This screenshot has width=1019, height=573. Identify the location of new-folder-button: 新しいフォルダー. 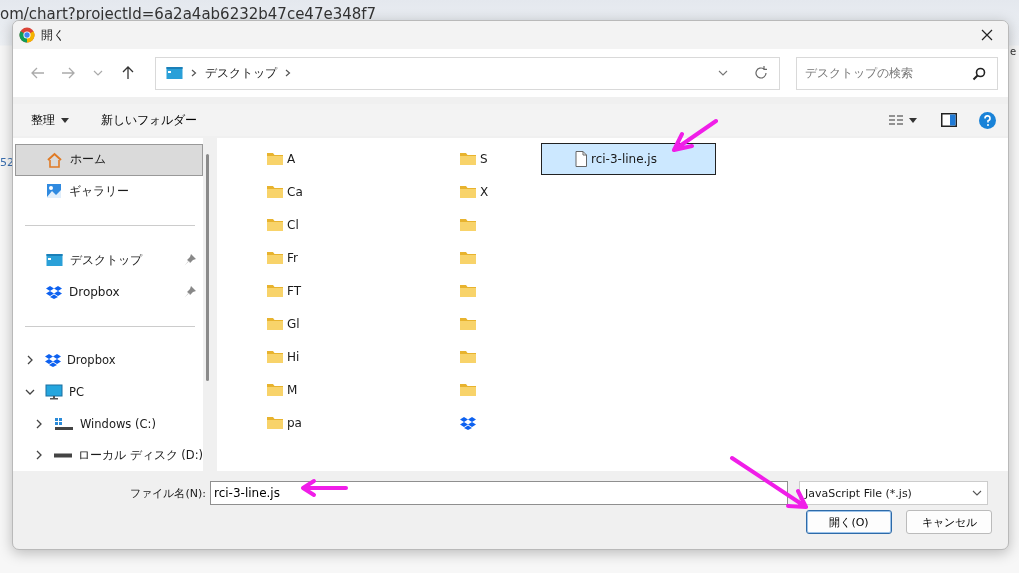
(149, 120).